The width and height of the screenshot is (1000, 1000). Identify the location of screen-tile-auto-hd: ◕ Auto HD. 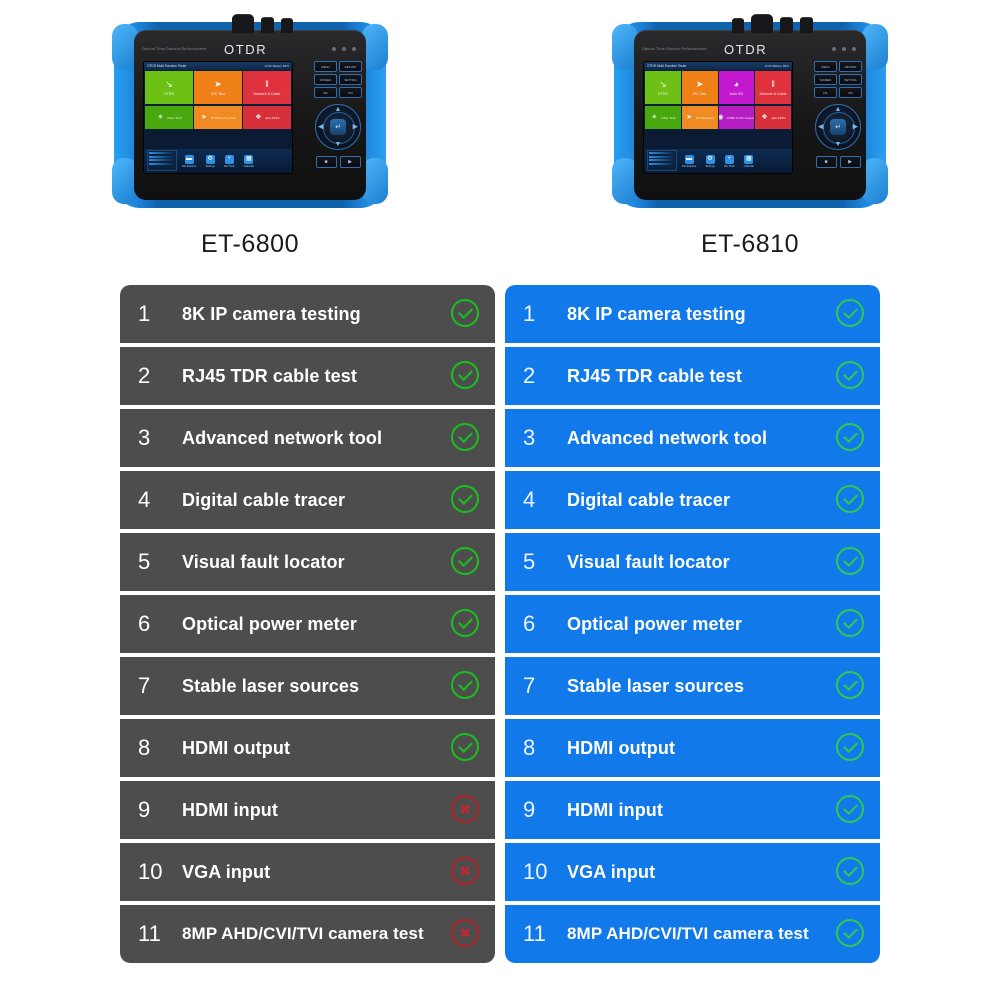
(736, 87).